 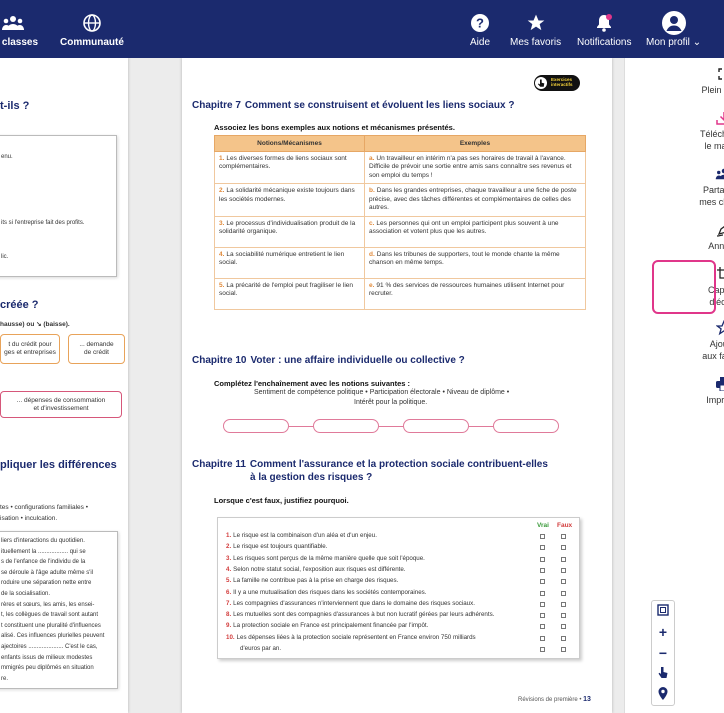 I want to click on table-header-examples: Exemples, so click(x=475, y=143).